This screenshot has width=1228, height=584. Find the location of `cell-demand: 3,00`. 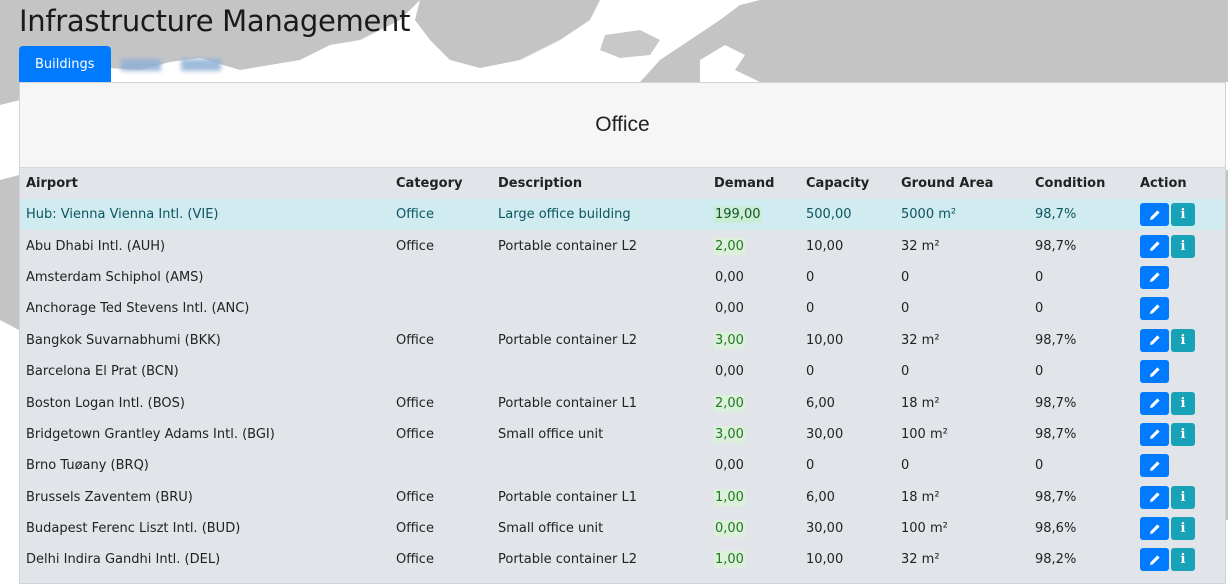

cell-demand: 3,00 is located at coordinates (754, 434).